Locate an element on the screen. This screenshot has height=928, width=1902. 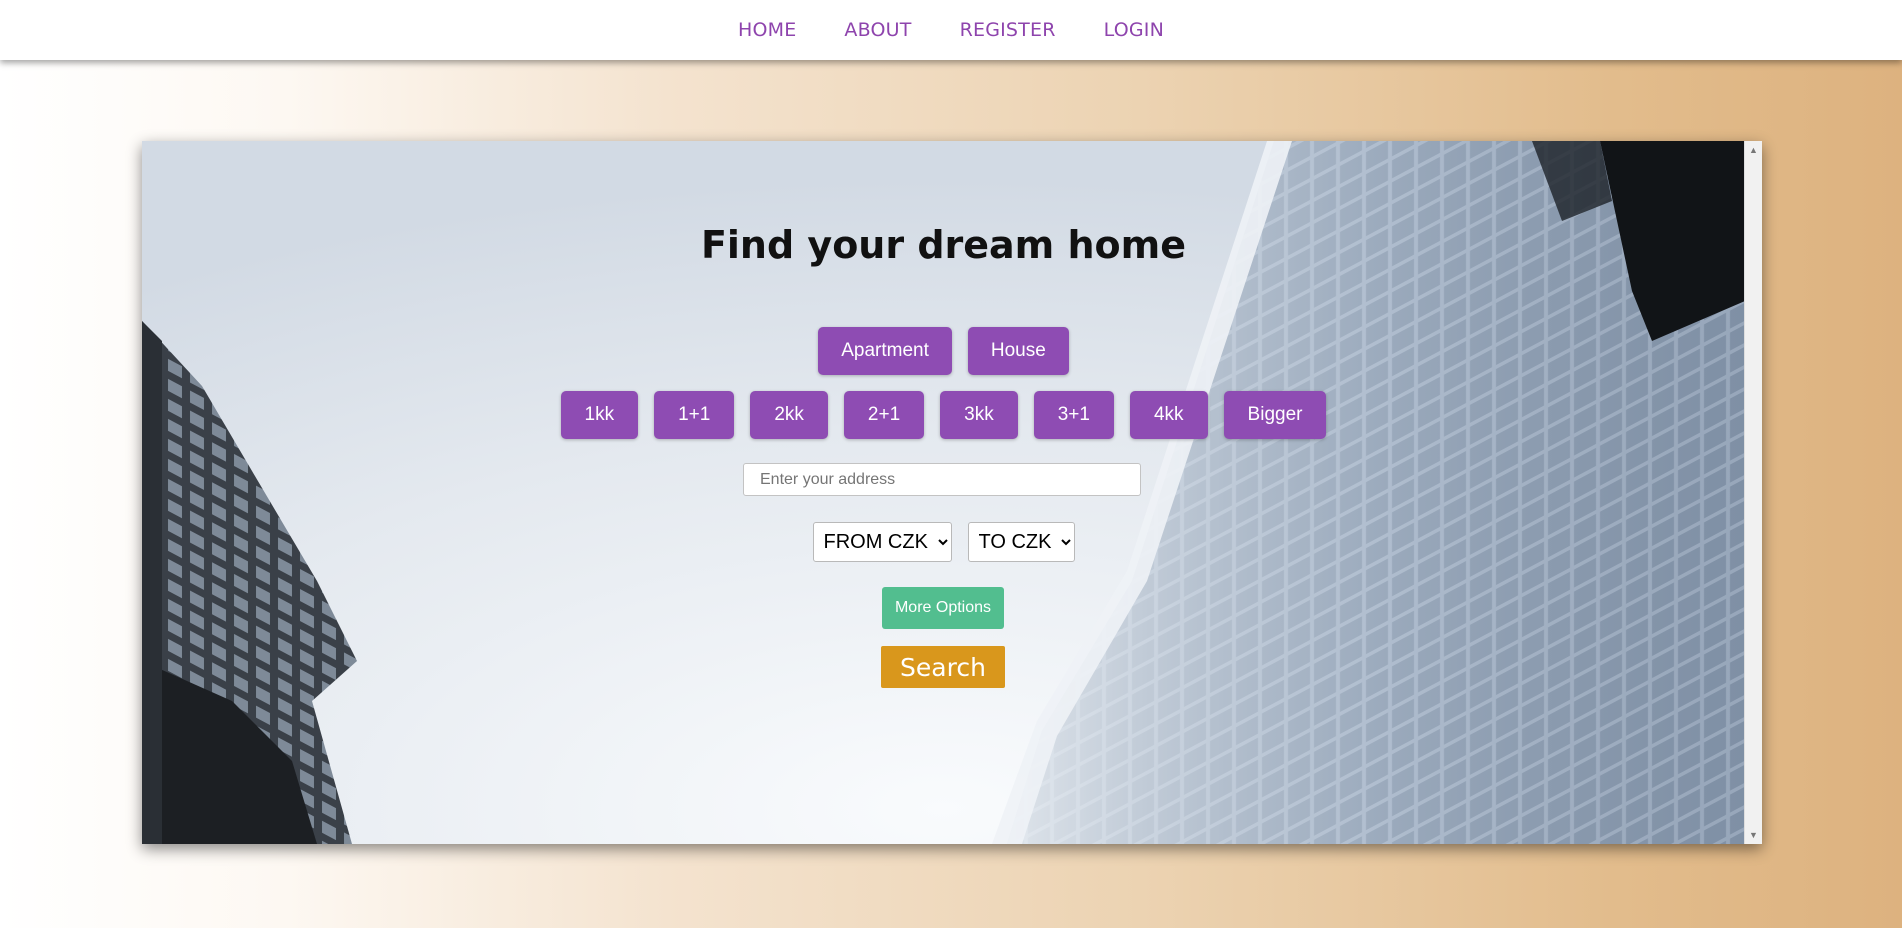
search-button: Search is located at coordinates (943, 667).